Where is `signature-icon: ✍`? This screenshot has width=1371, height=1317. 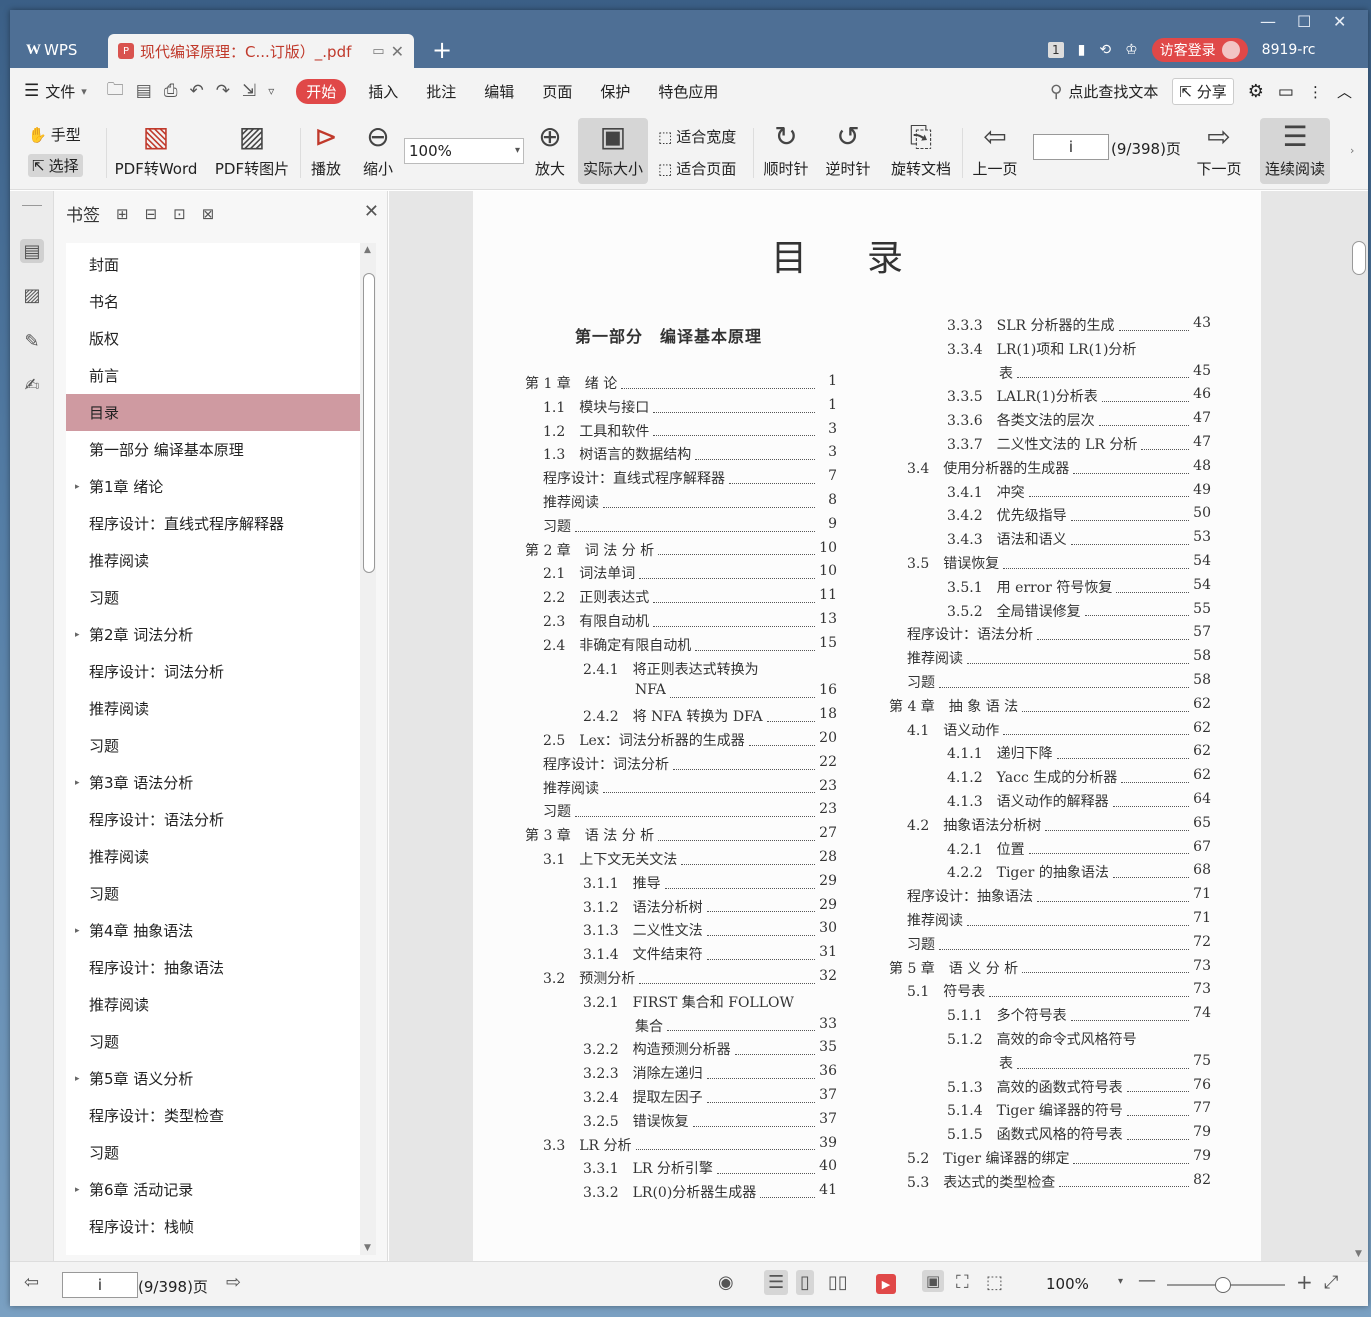 signature-icon: ✍ is located at coordinates (32, 385).